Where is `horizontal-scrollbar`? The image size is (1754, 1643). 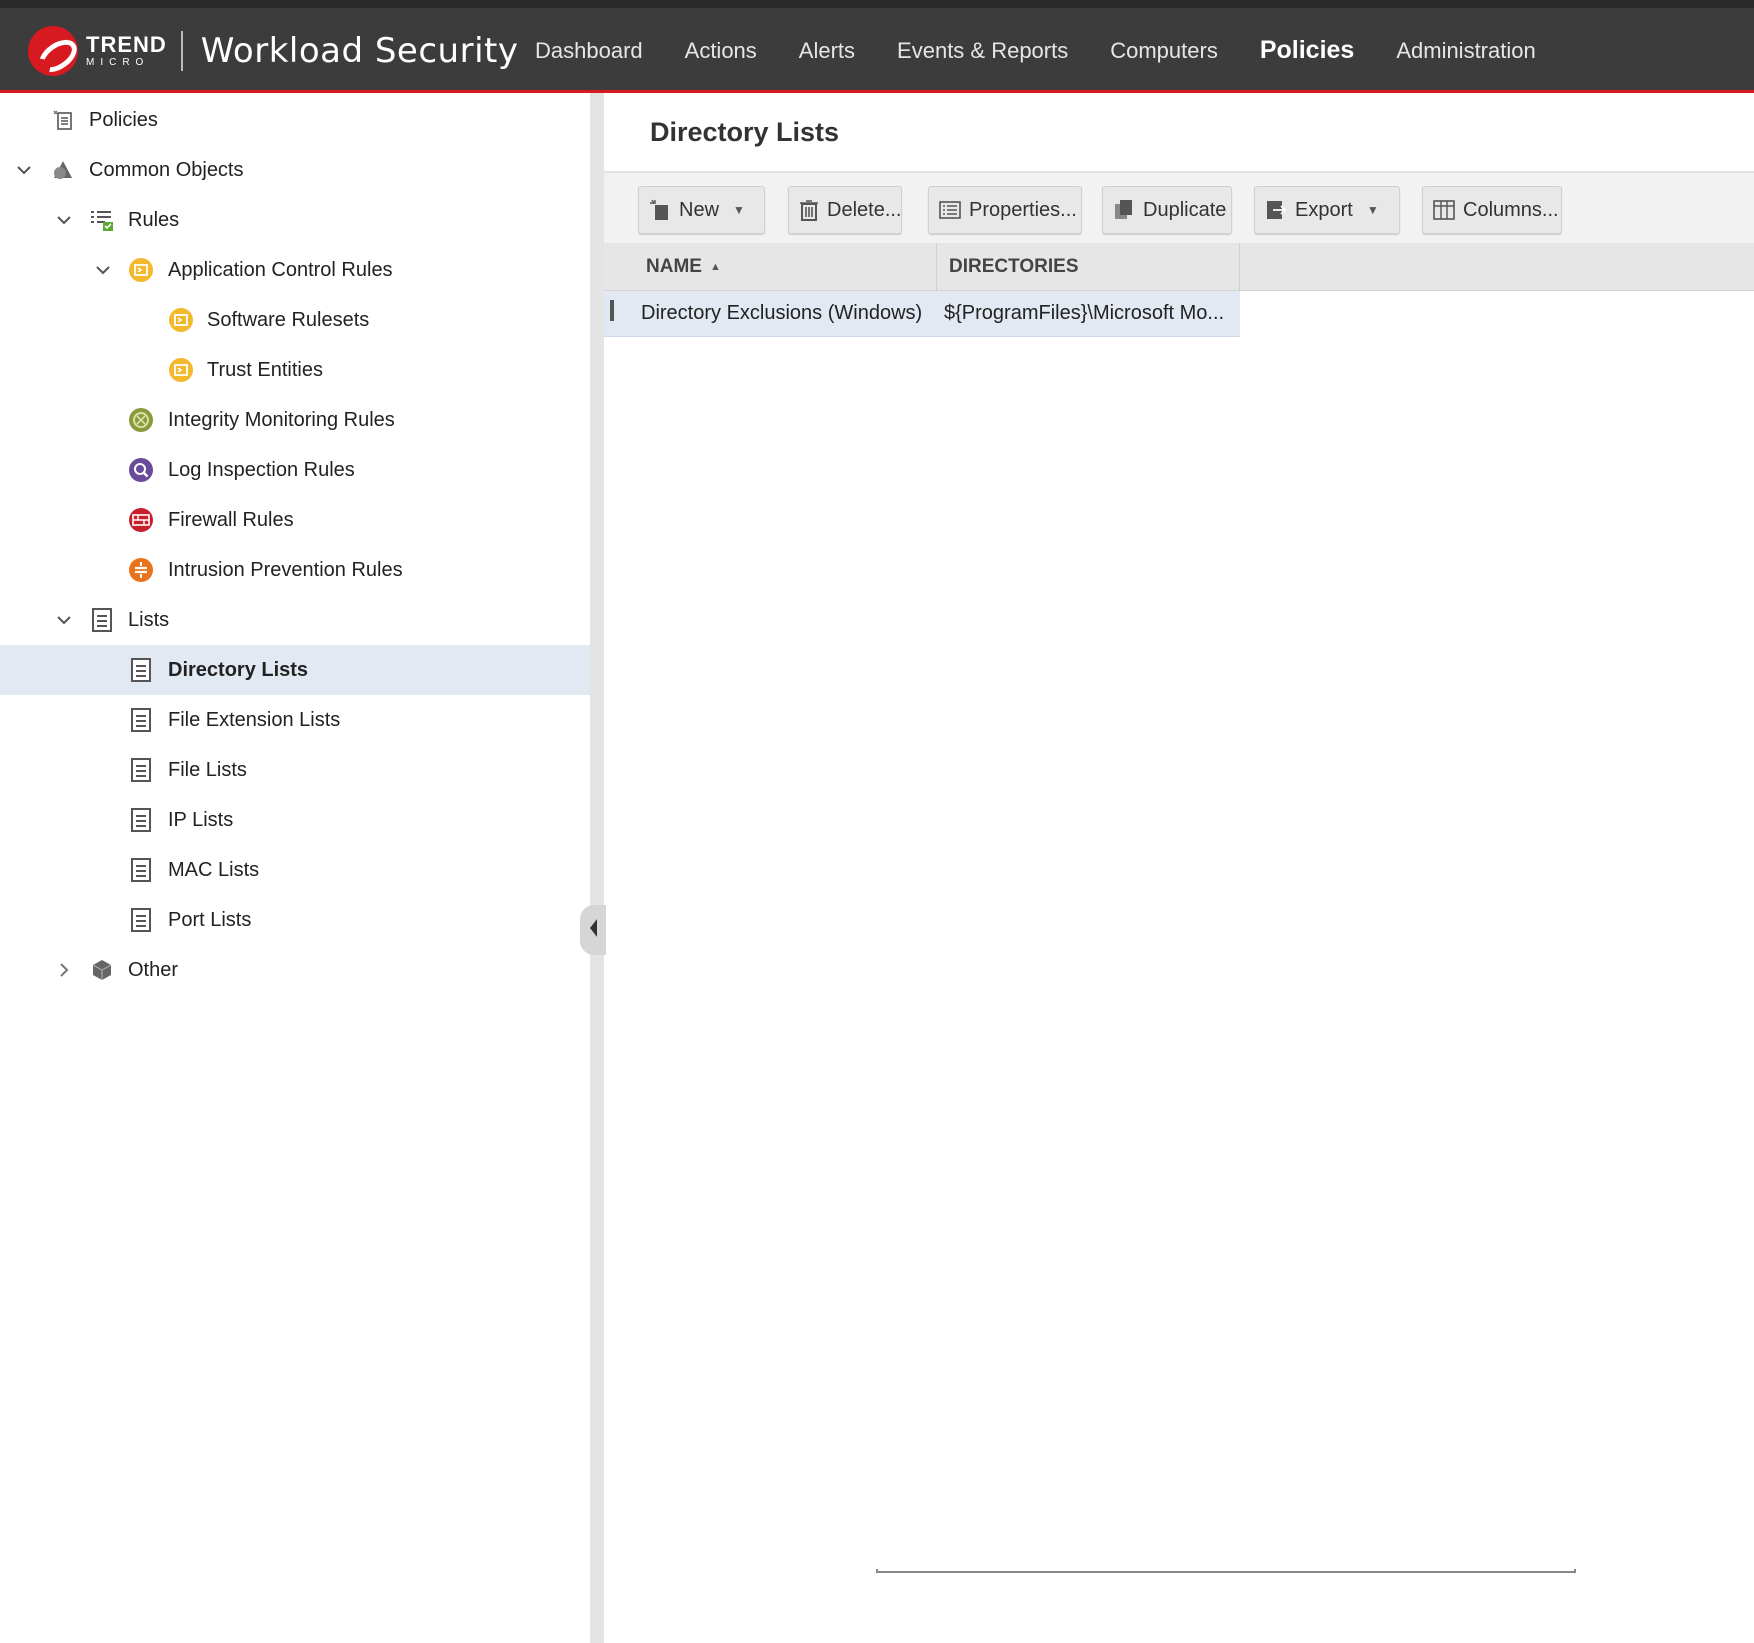 horizontal-scrollbar is located at coordinates (1226, 1571).